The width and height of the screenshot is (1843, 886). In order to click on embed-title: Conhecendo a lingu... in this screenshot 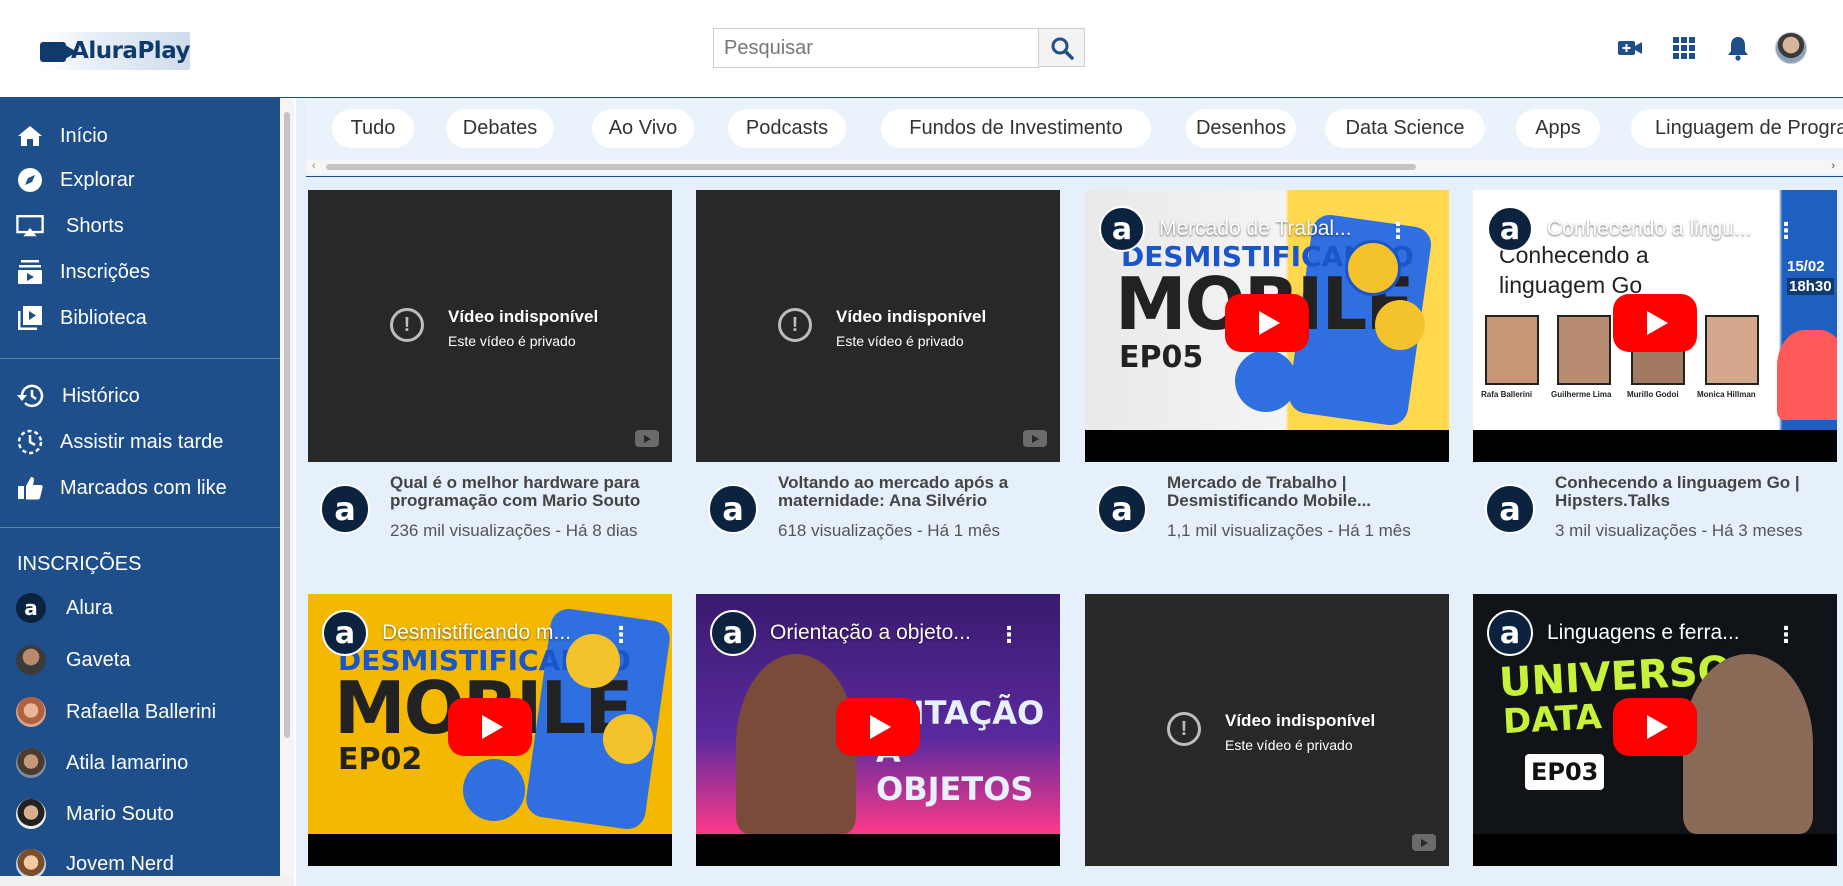, I will do `click(1662, 229)`.